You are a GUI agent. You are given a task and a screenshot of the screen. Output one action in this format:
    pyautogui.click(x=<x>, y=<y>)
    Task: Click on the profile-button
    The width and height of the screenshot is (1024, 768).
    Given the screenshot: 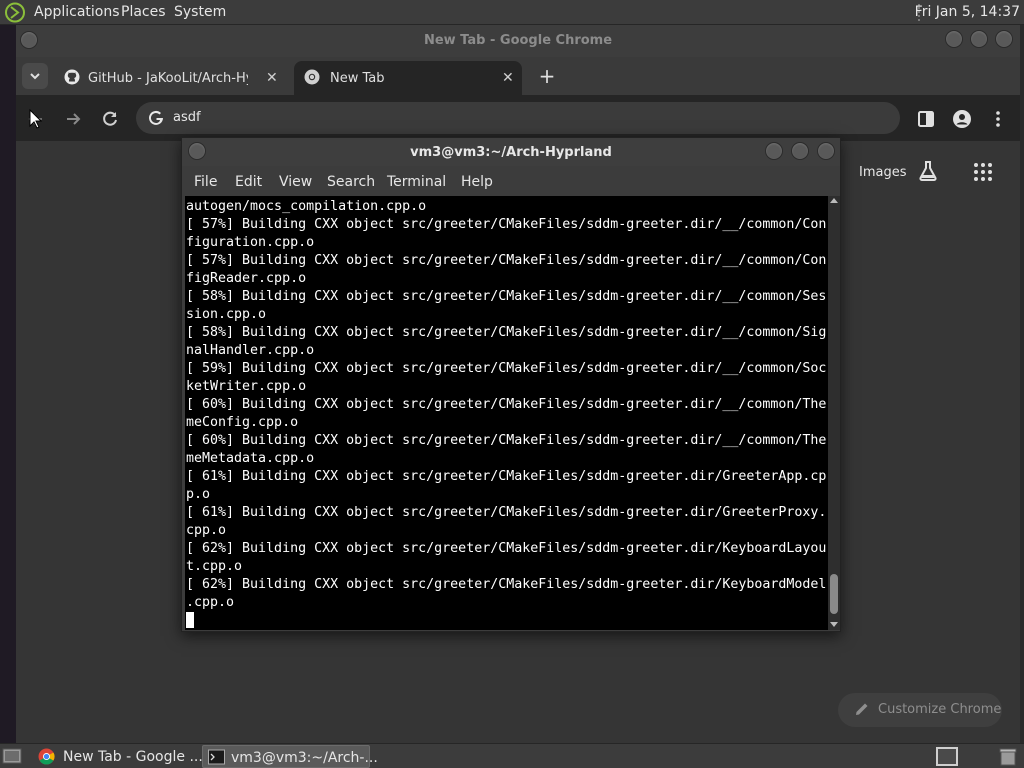 What is the action you would take?
    pyautogui.click(x=962, y=119)
    